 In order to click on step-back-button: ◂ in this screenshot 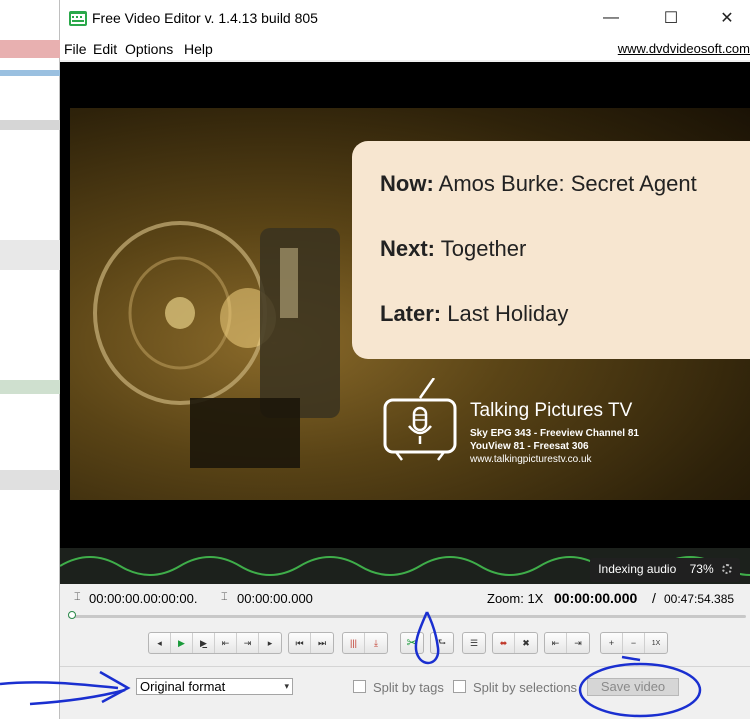, I will do `click(160, 643)`.